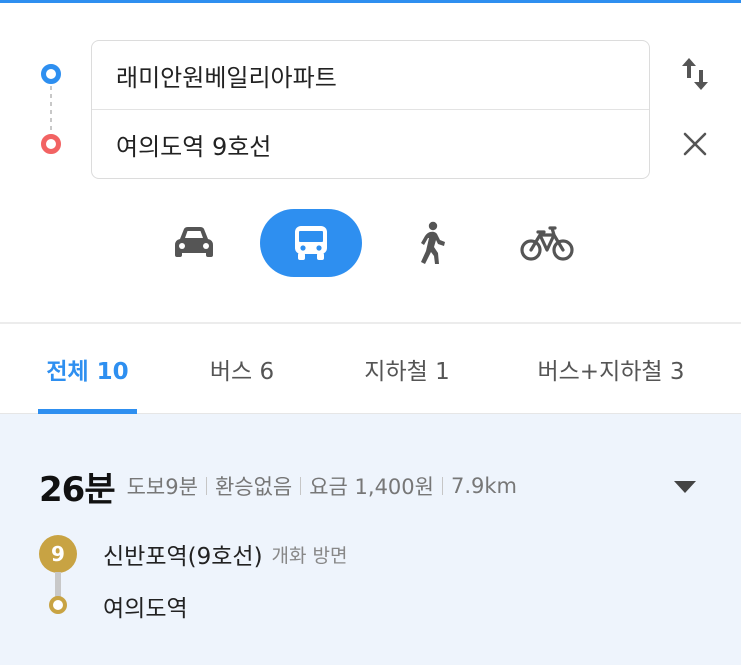 This screenshot has width=741, height=665. I want to click on subway-line-badge: 9, so click(58, 554).